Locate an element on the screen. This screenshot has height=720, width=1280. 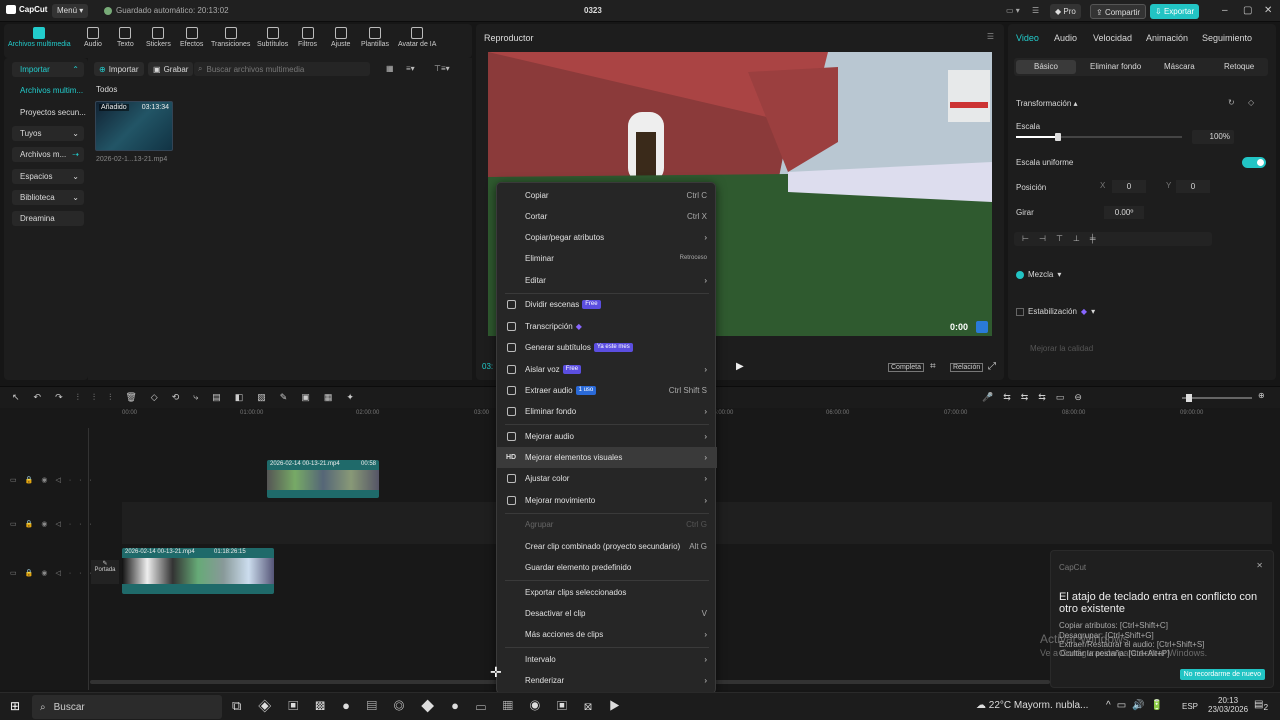
record-button: ▣ Grabar is located at coordinates (171, 69).